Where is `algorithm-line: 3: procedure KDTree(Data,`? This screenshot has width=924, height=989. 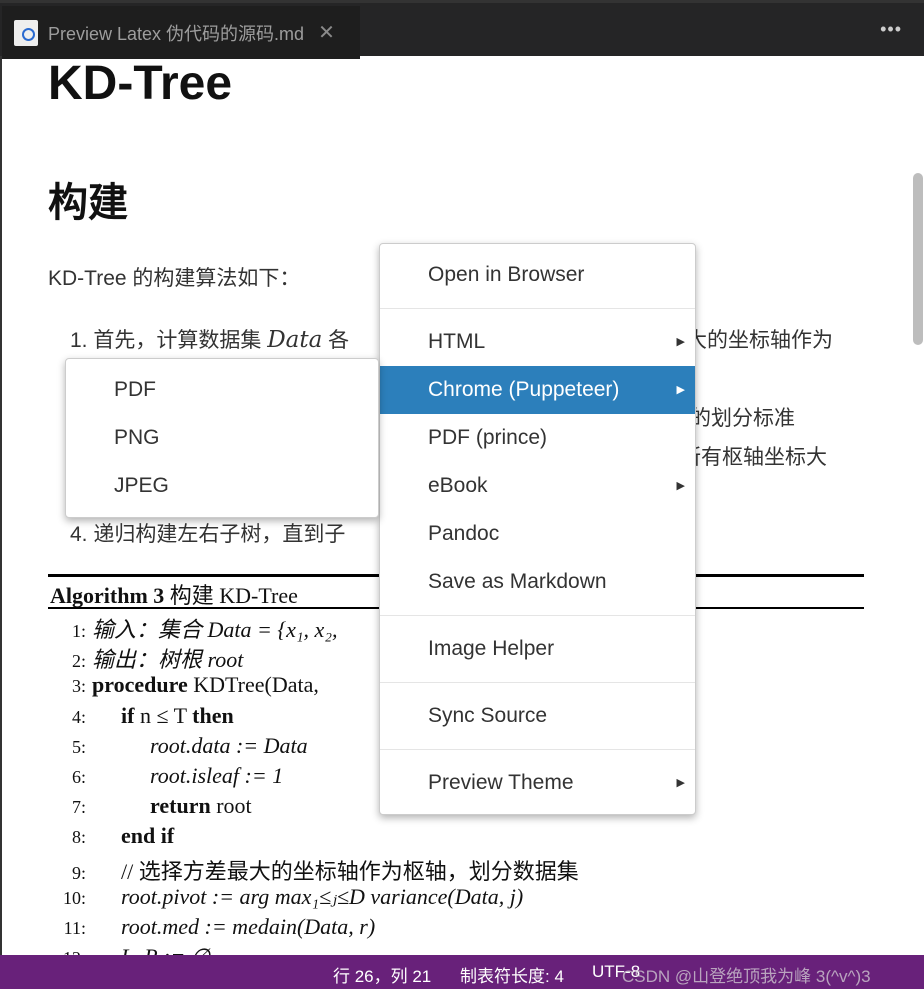 algorithm-line: 3: procedure KDTree(Data, is located at coordinates (184, 685).